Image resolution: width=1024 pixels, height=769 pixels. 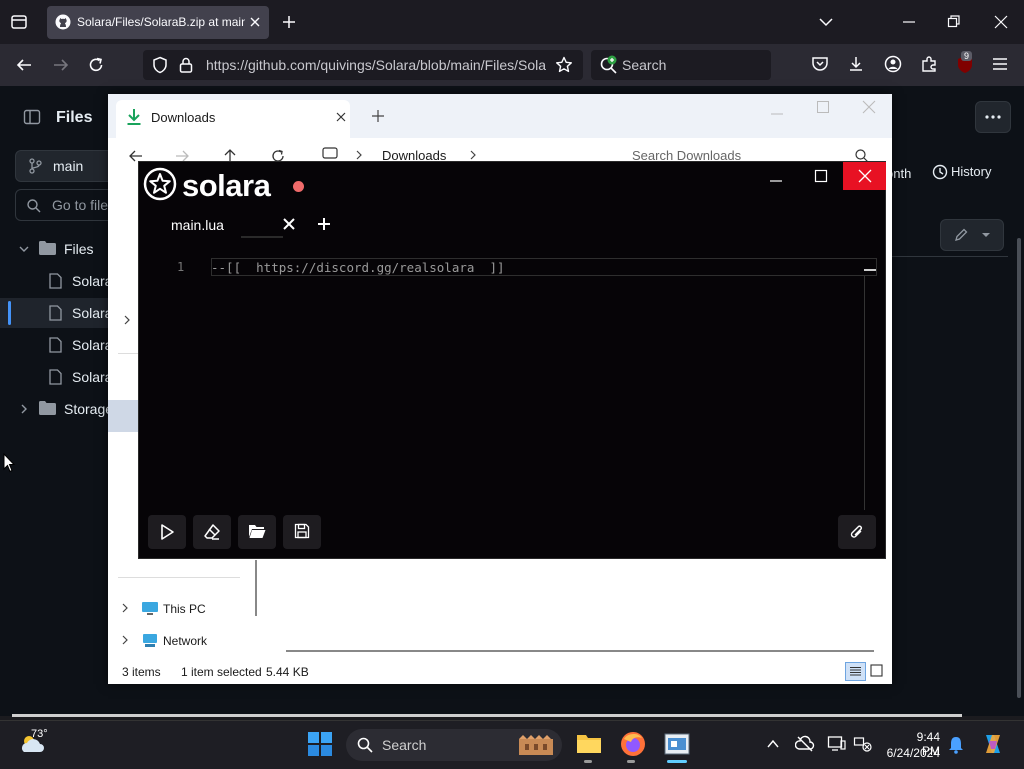 I want to click on horizontal-scrollbar, so click(x=580, y=651).